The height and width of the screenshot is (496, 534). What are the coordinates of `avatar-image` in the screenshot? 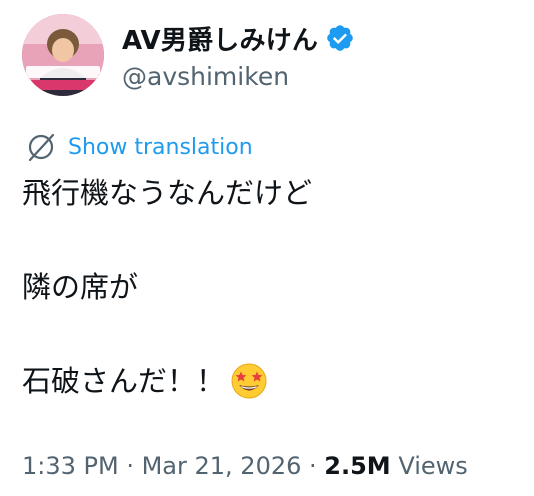 It's located at (63, 55).